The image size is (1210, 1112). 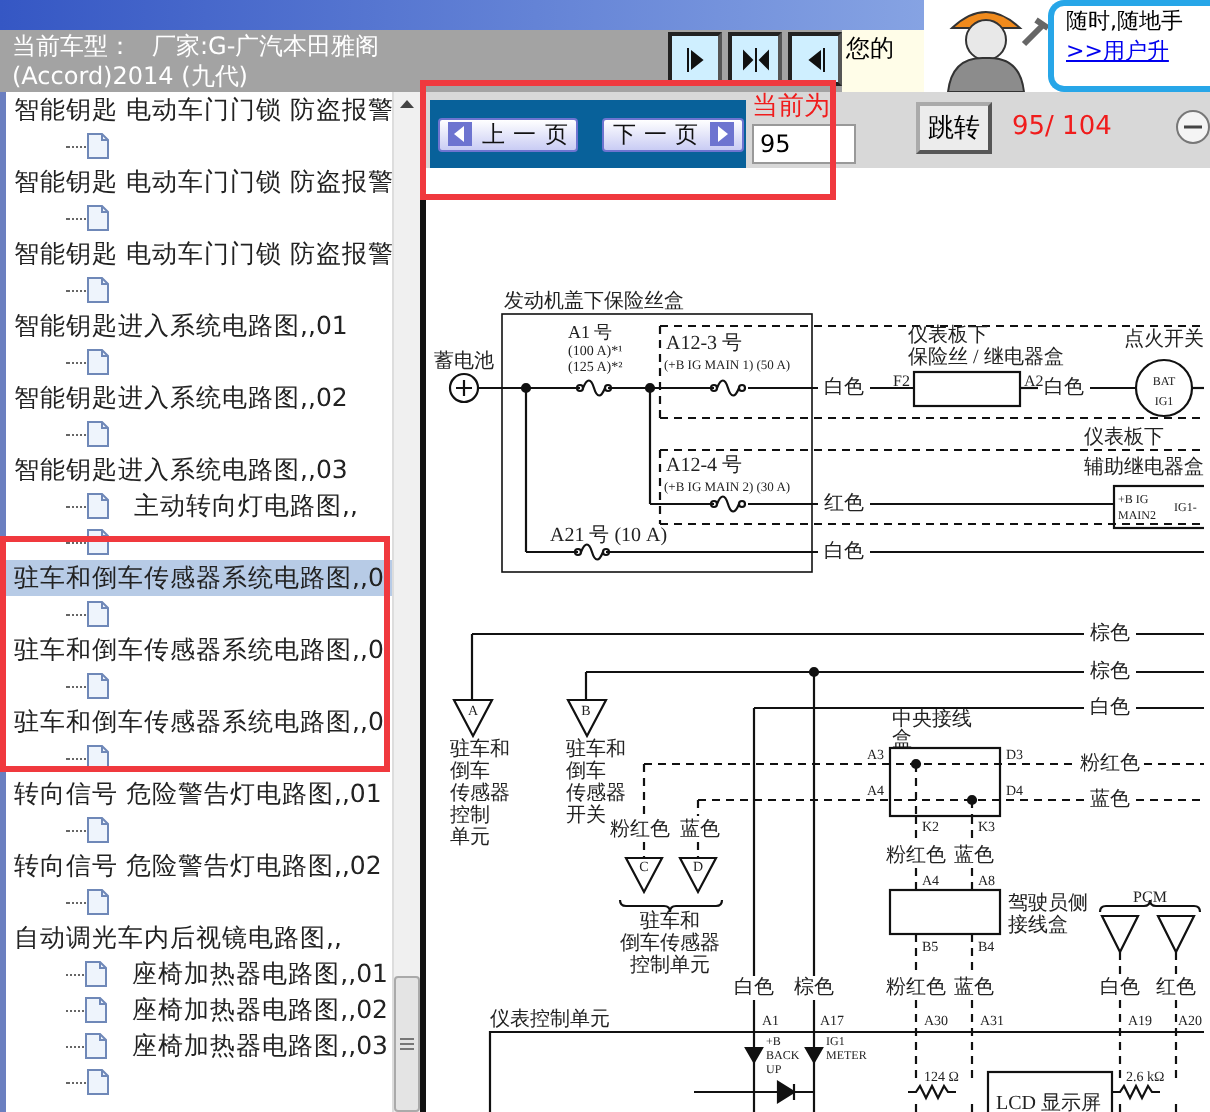 I want to click on diagram-label: A1 号, so click(x=590, y=332).